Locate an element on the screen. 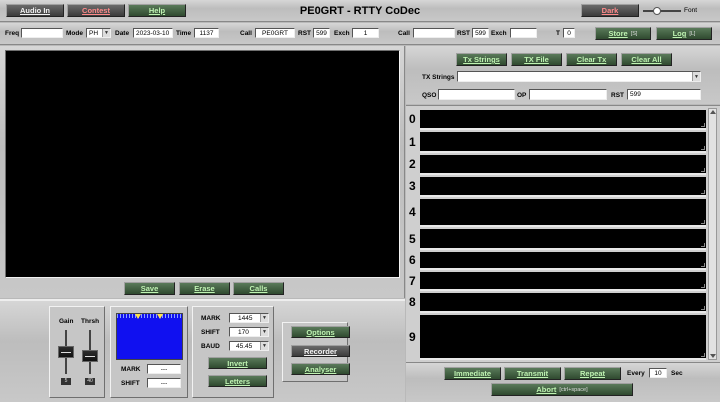 The image size is (720, 402). freq-label: Freq is located at coordinates (12, 33).